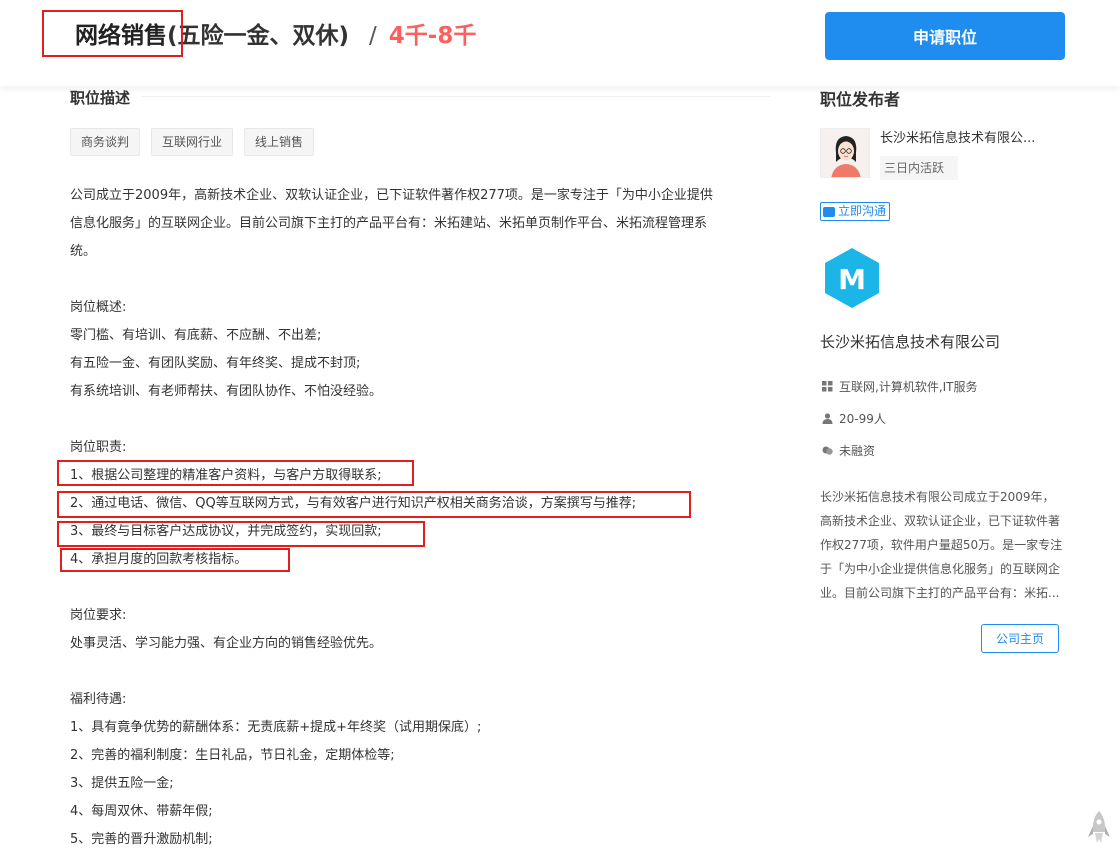 This screenshot has width=1120, height=857. What do you see at coordinates (122, 783) in the screenshot?
I see `benefit-line: 3、提供五险一金;` at bounding box center [122, 783].